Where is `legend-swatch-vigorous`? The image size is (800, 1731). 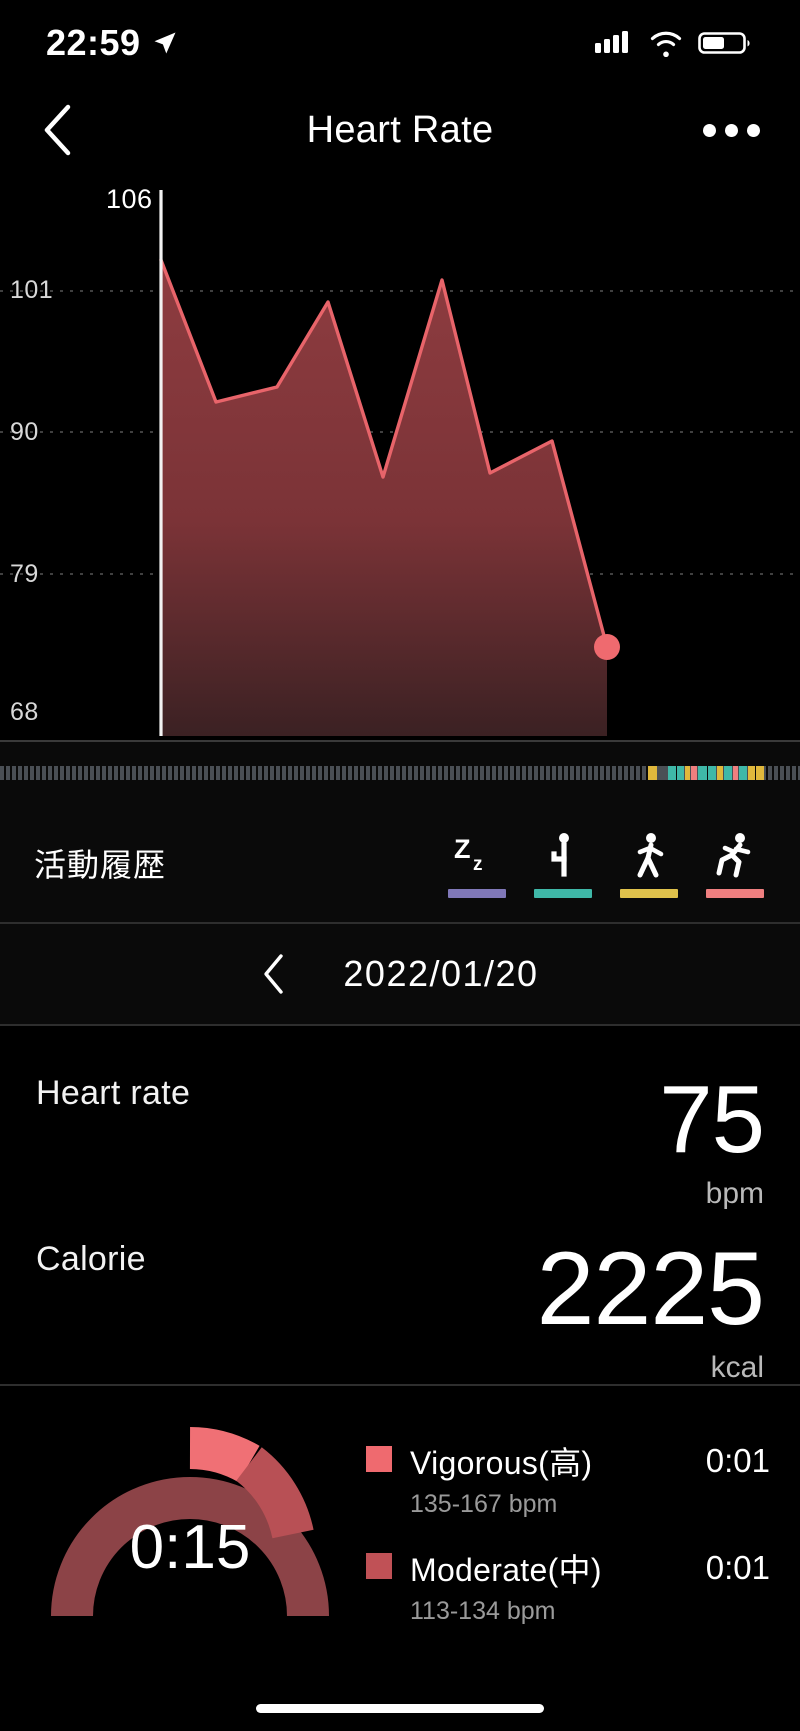
legend-swatch-vigorous is located at coordinates (379, 1459).